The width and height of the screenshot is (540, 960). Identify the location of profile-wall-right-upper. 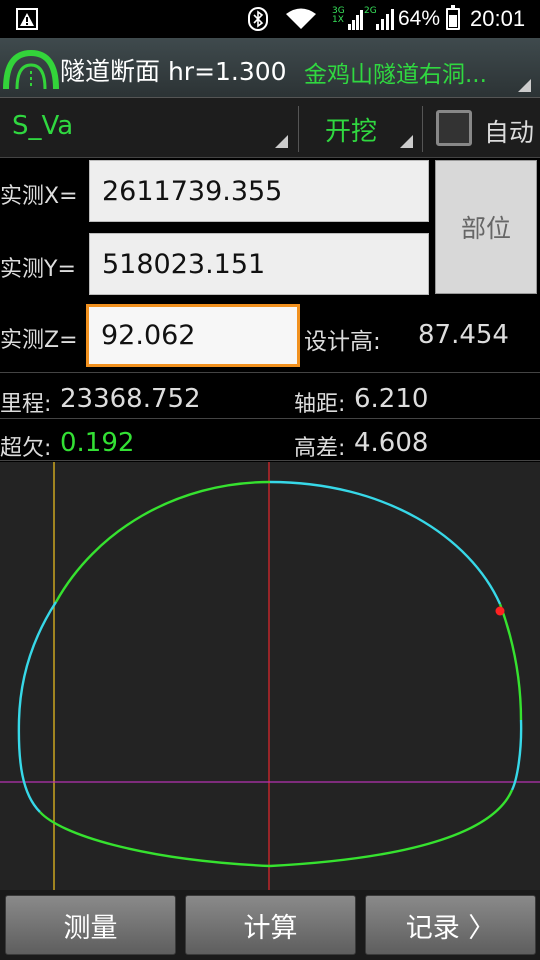
(510, 662).